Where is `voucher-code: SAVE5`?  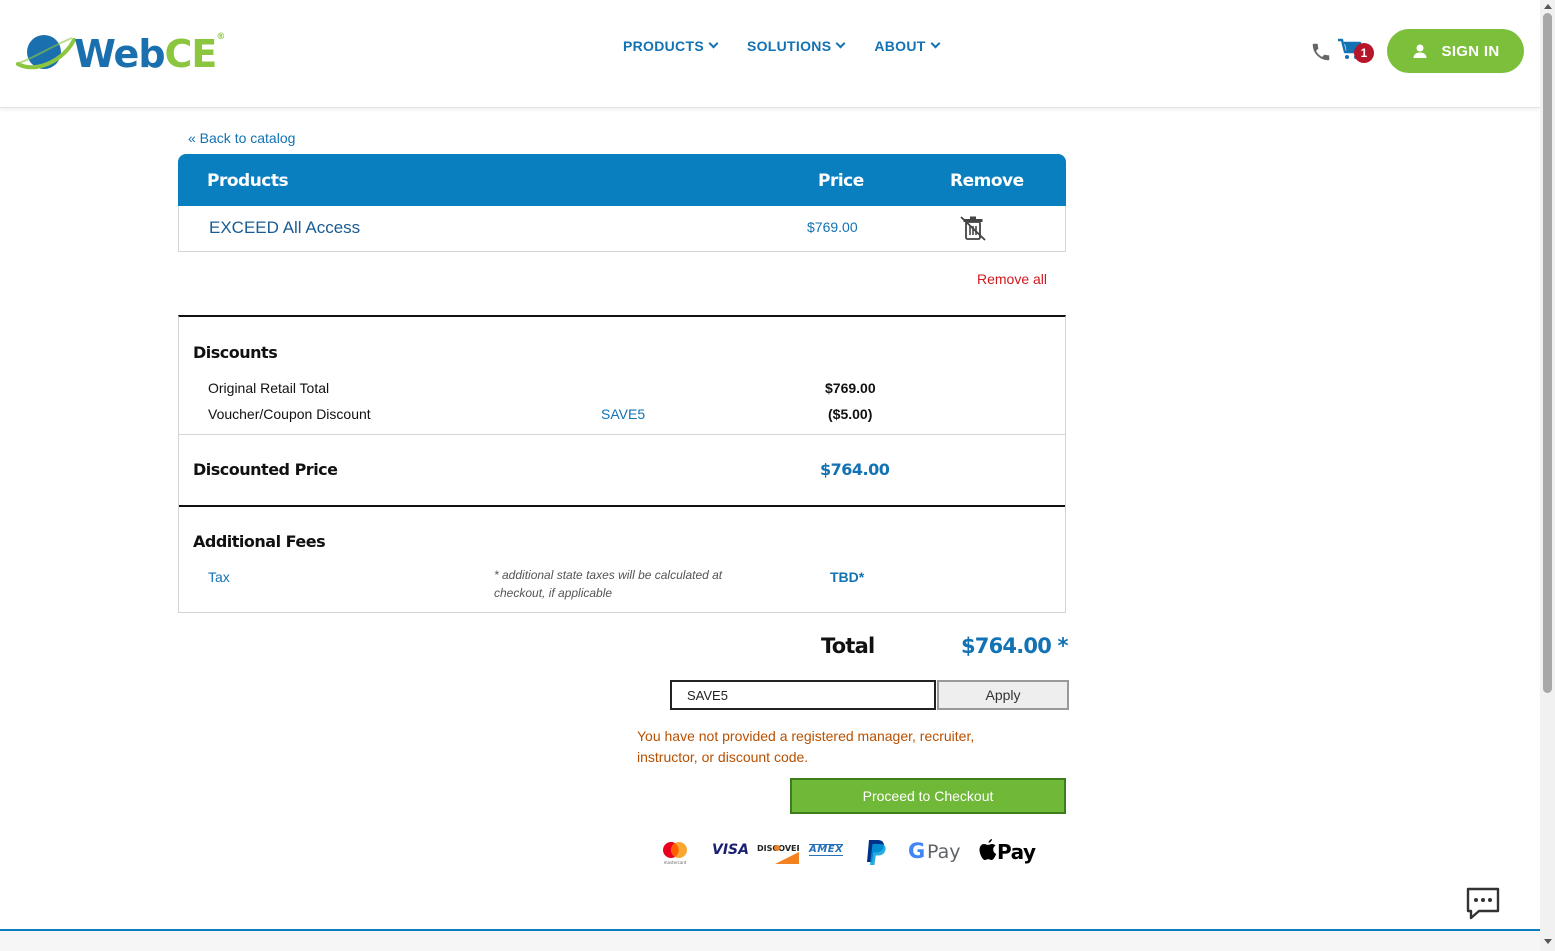
voucher-code: SAVE5 is located at coordinates (623, 414).